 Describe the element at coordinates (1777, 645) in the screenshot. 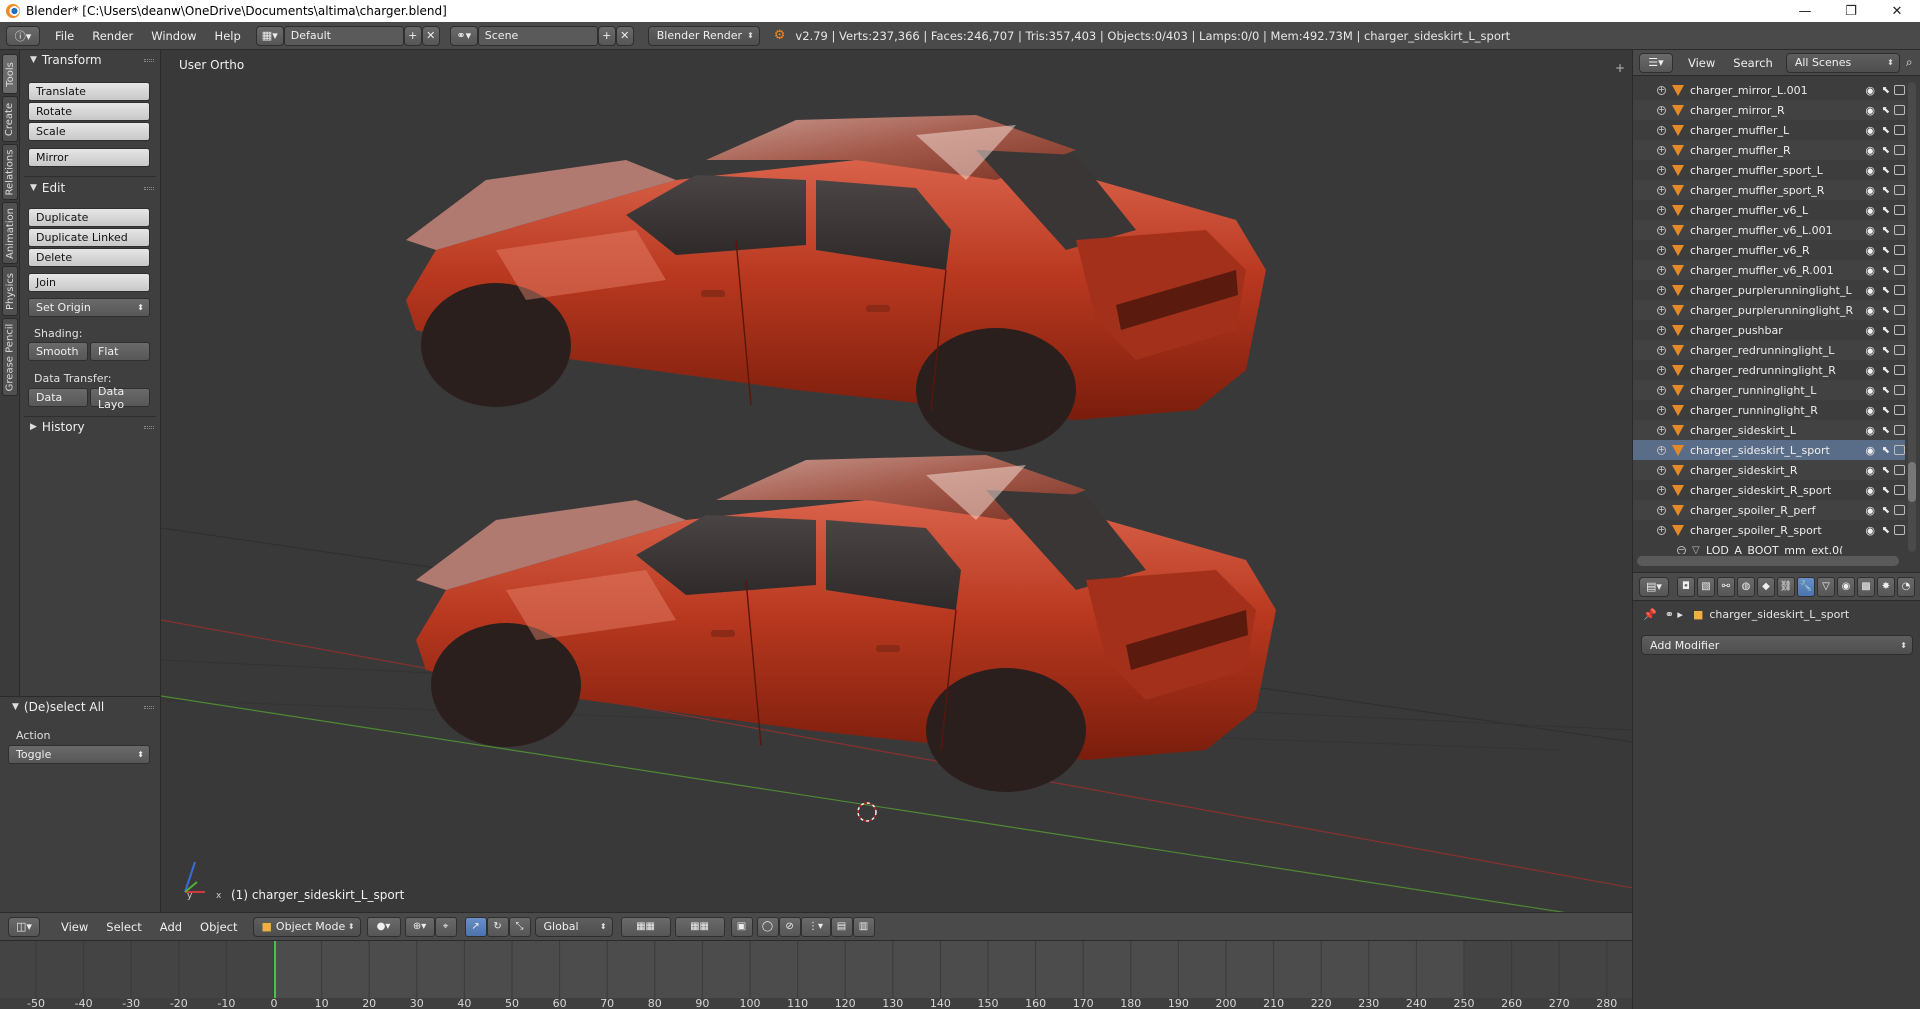

I see `add-modifier-select: Add Modifier ⬍` at that location.